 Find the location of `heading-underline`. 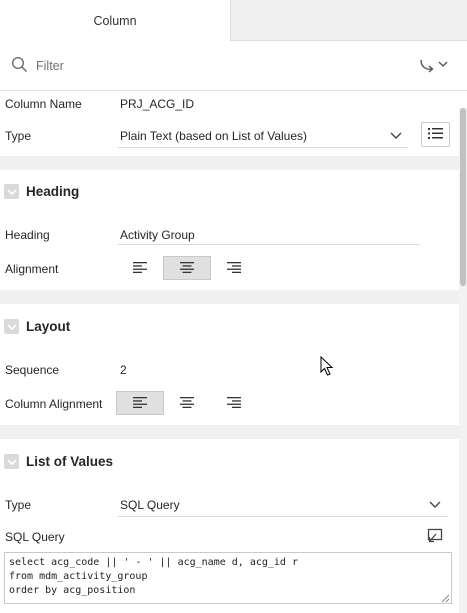

heading-underline is located at coordinates (269, 244).